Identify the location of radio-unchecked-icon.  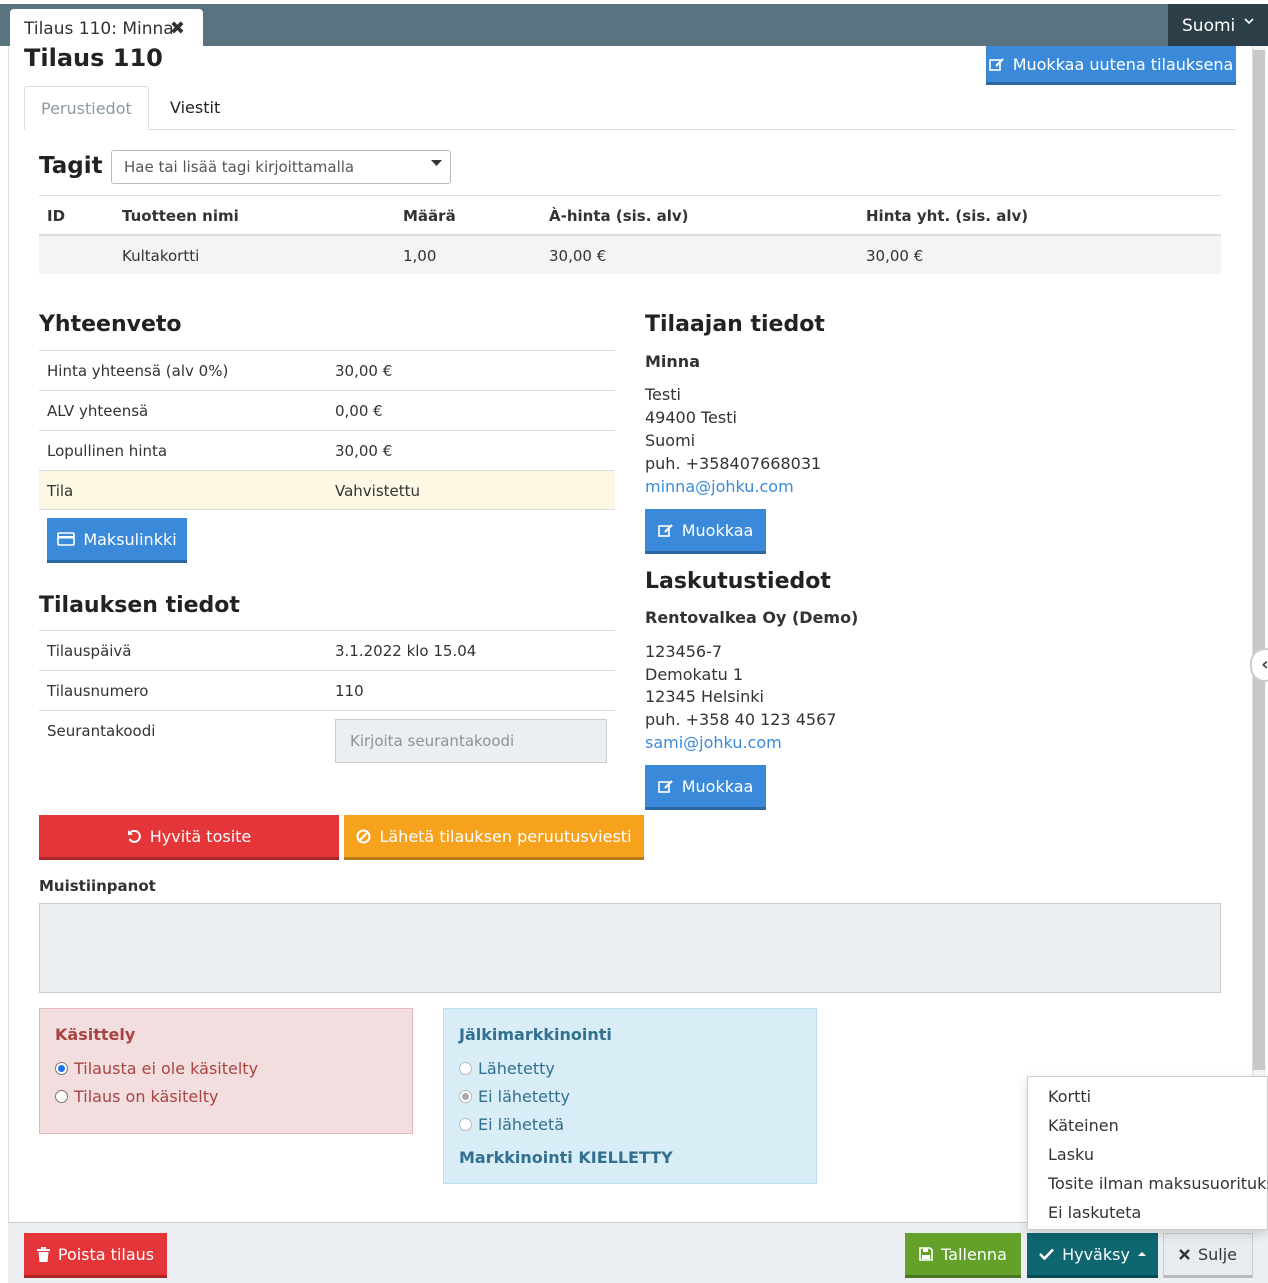
(61, 1096).